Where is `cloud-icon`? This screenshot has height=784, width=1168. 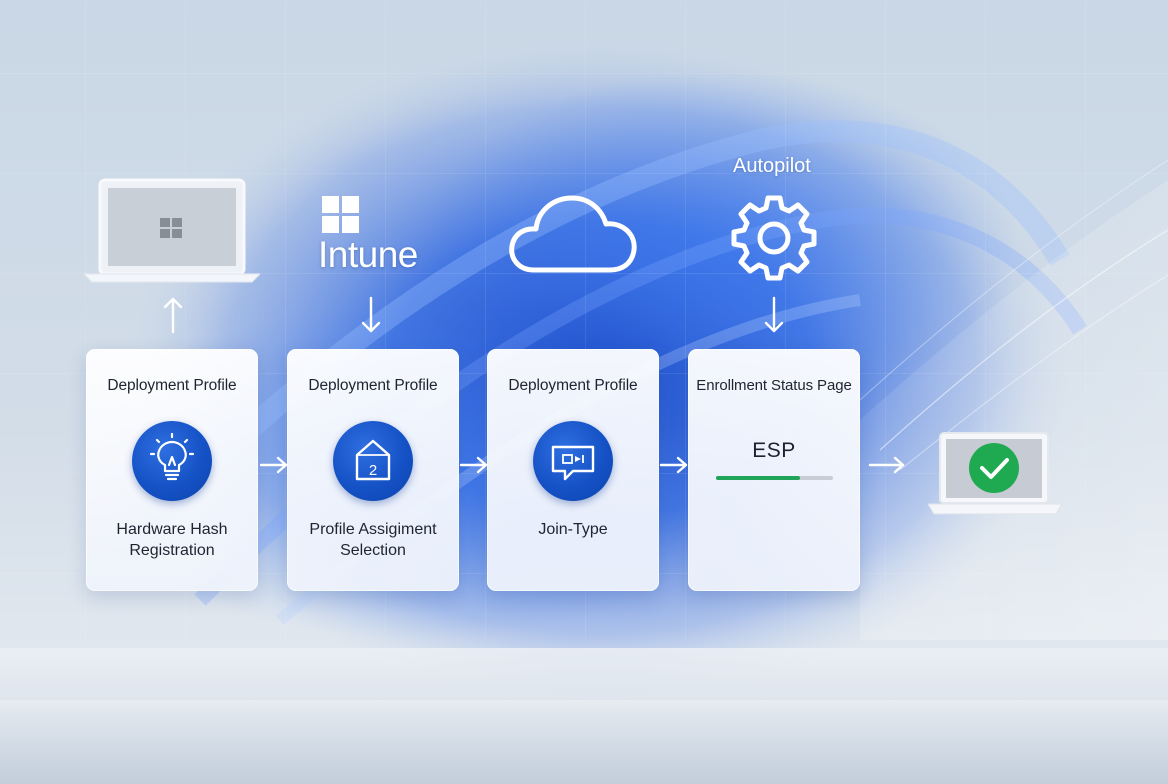
cloud-icon is located at coordinates (573, 234).